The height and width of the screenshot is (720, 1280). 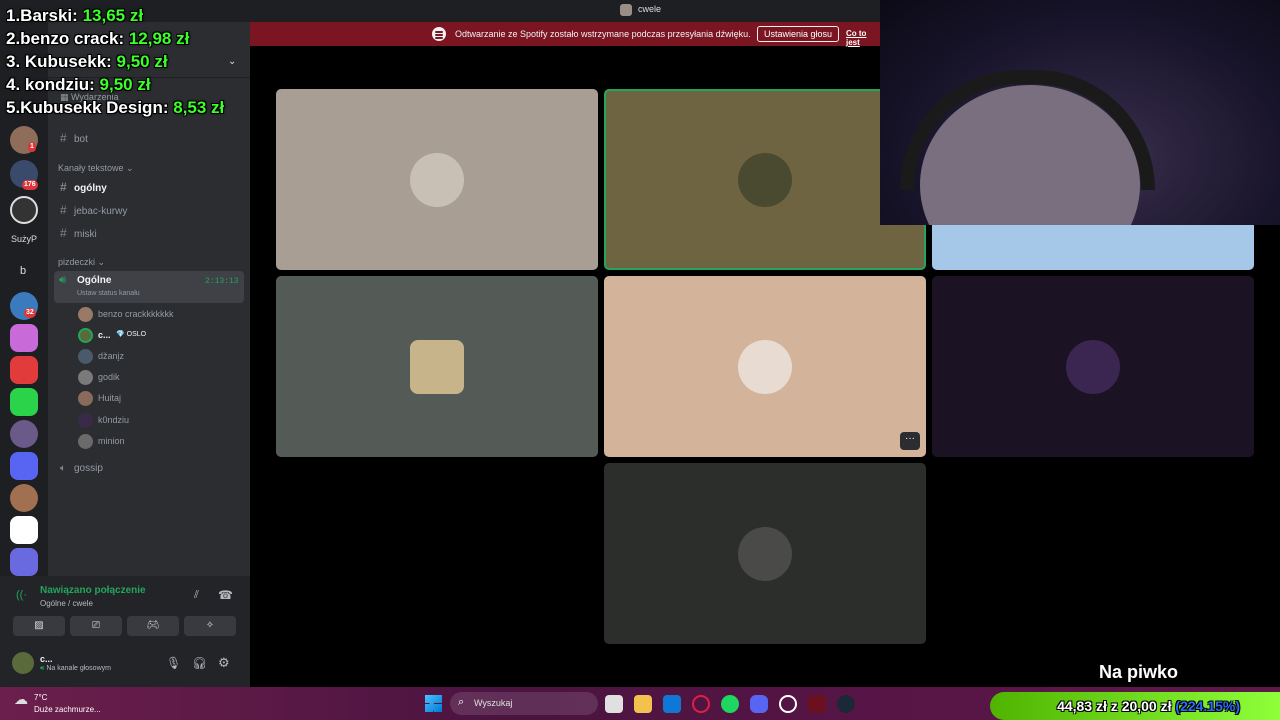 I want to click on channel-bot: # bot, so click(x=74, y=138).